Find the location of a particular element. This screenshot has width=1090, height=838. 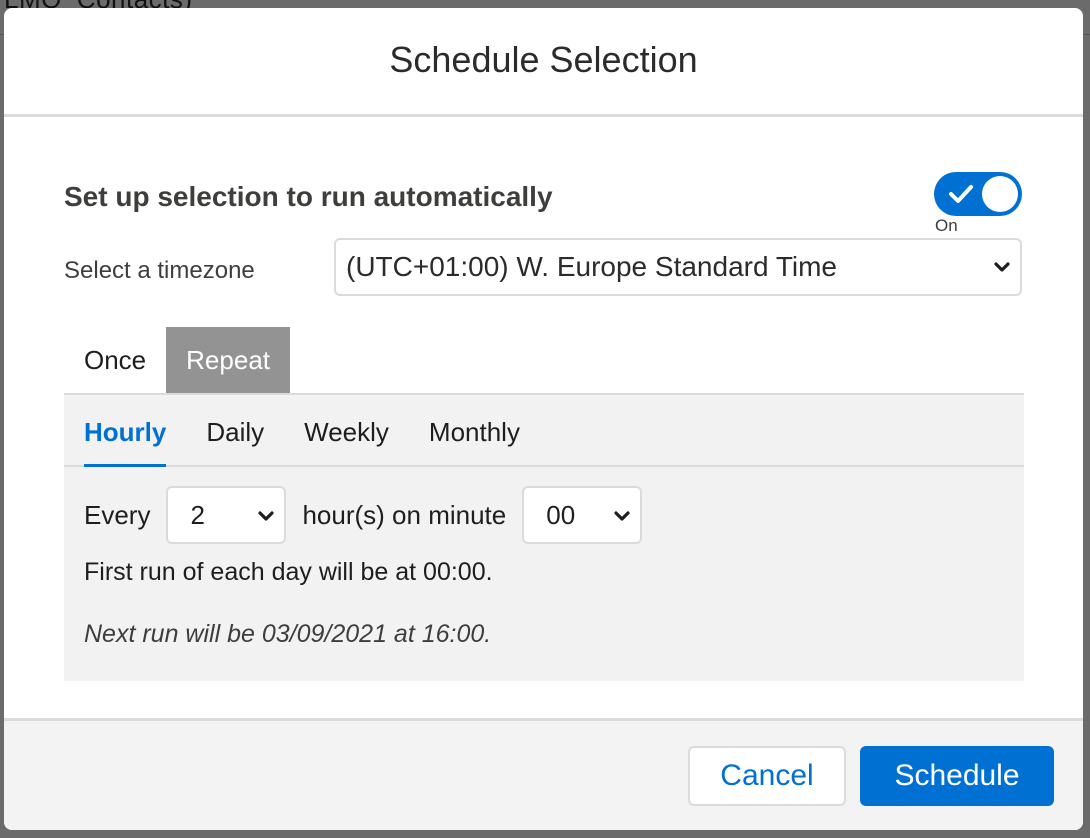

tab-hourly: Hourly is located at coordinates (125, 431).